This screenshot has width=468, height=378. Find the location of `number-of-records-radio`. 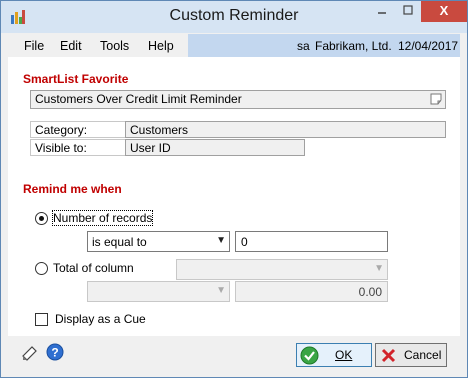

number-of-records-radio is located at coordinates (41, 218).